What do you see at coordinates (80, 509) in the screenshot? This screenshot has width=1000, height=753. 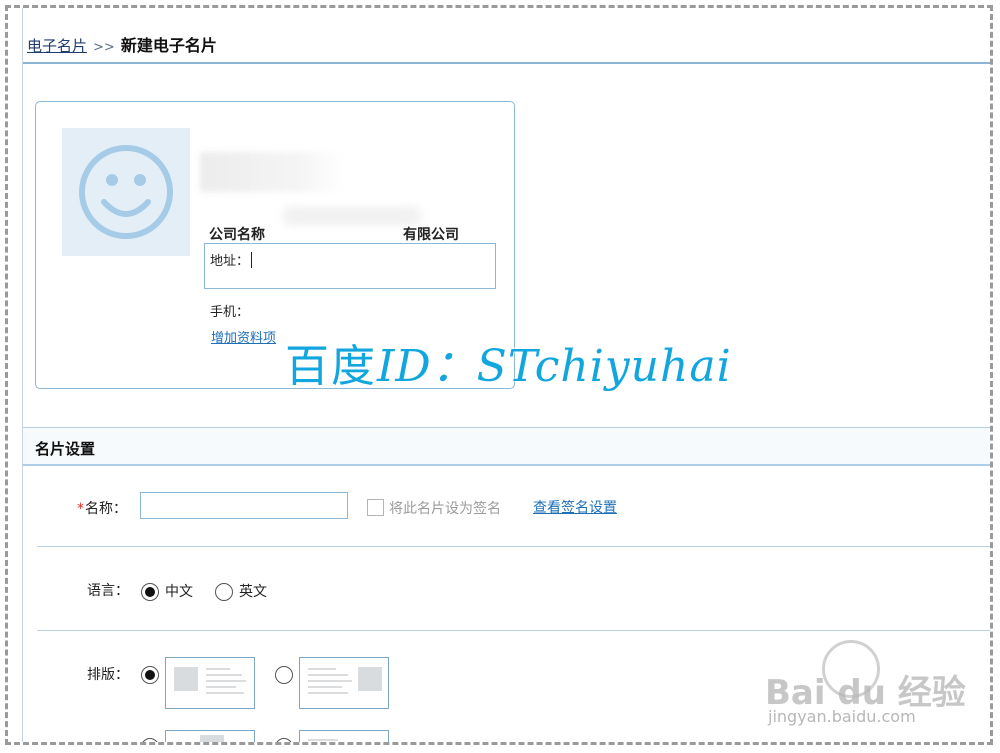 I see `required-mark: *` at bounding box center [80, 509].